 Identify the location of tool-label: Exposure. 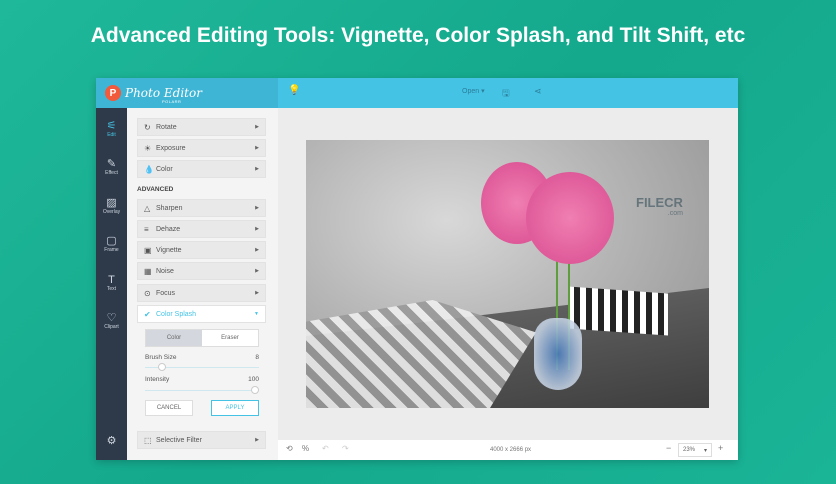
(171, 148).